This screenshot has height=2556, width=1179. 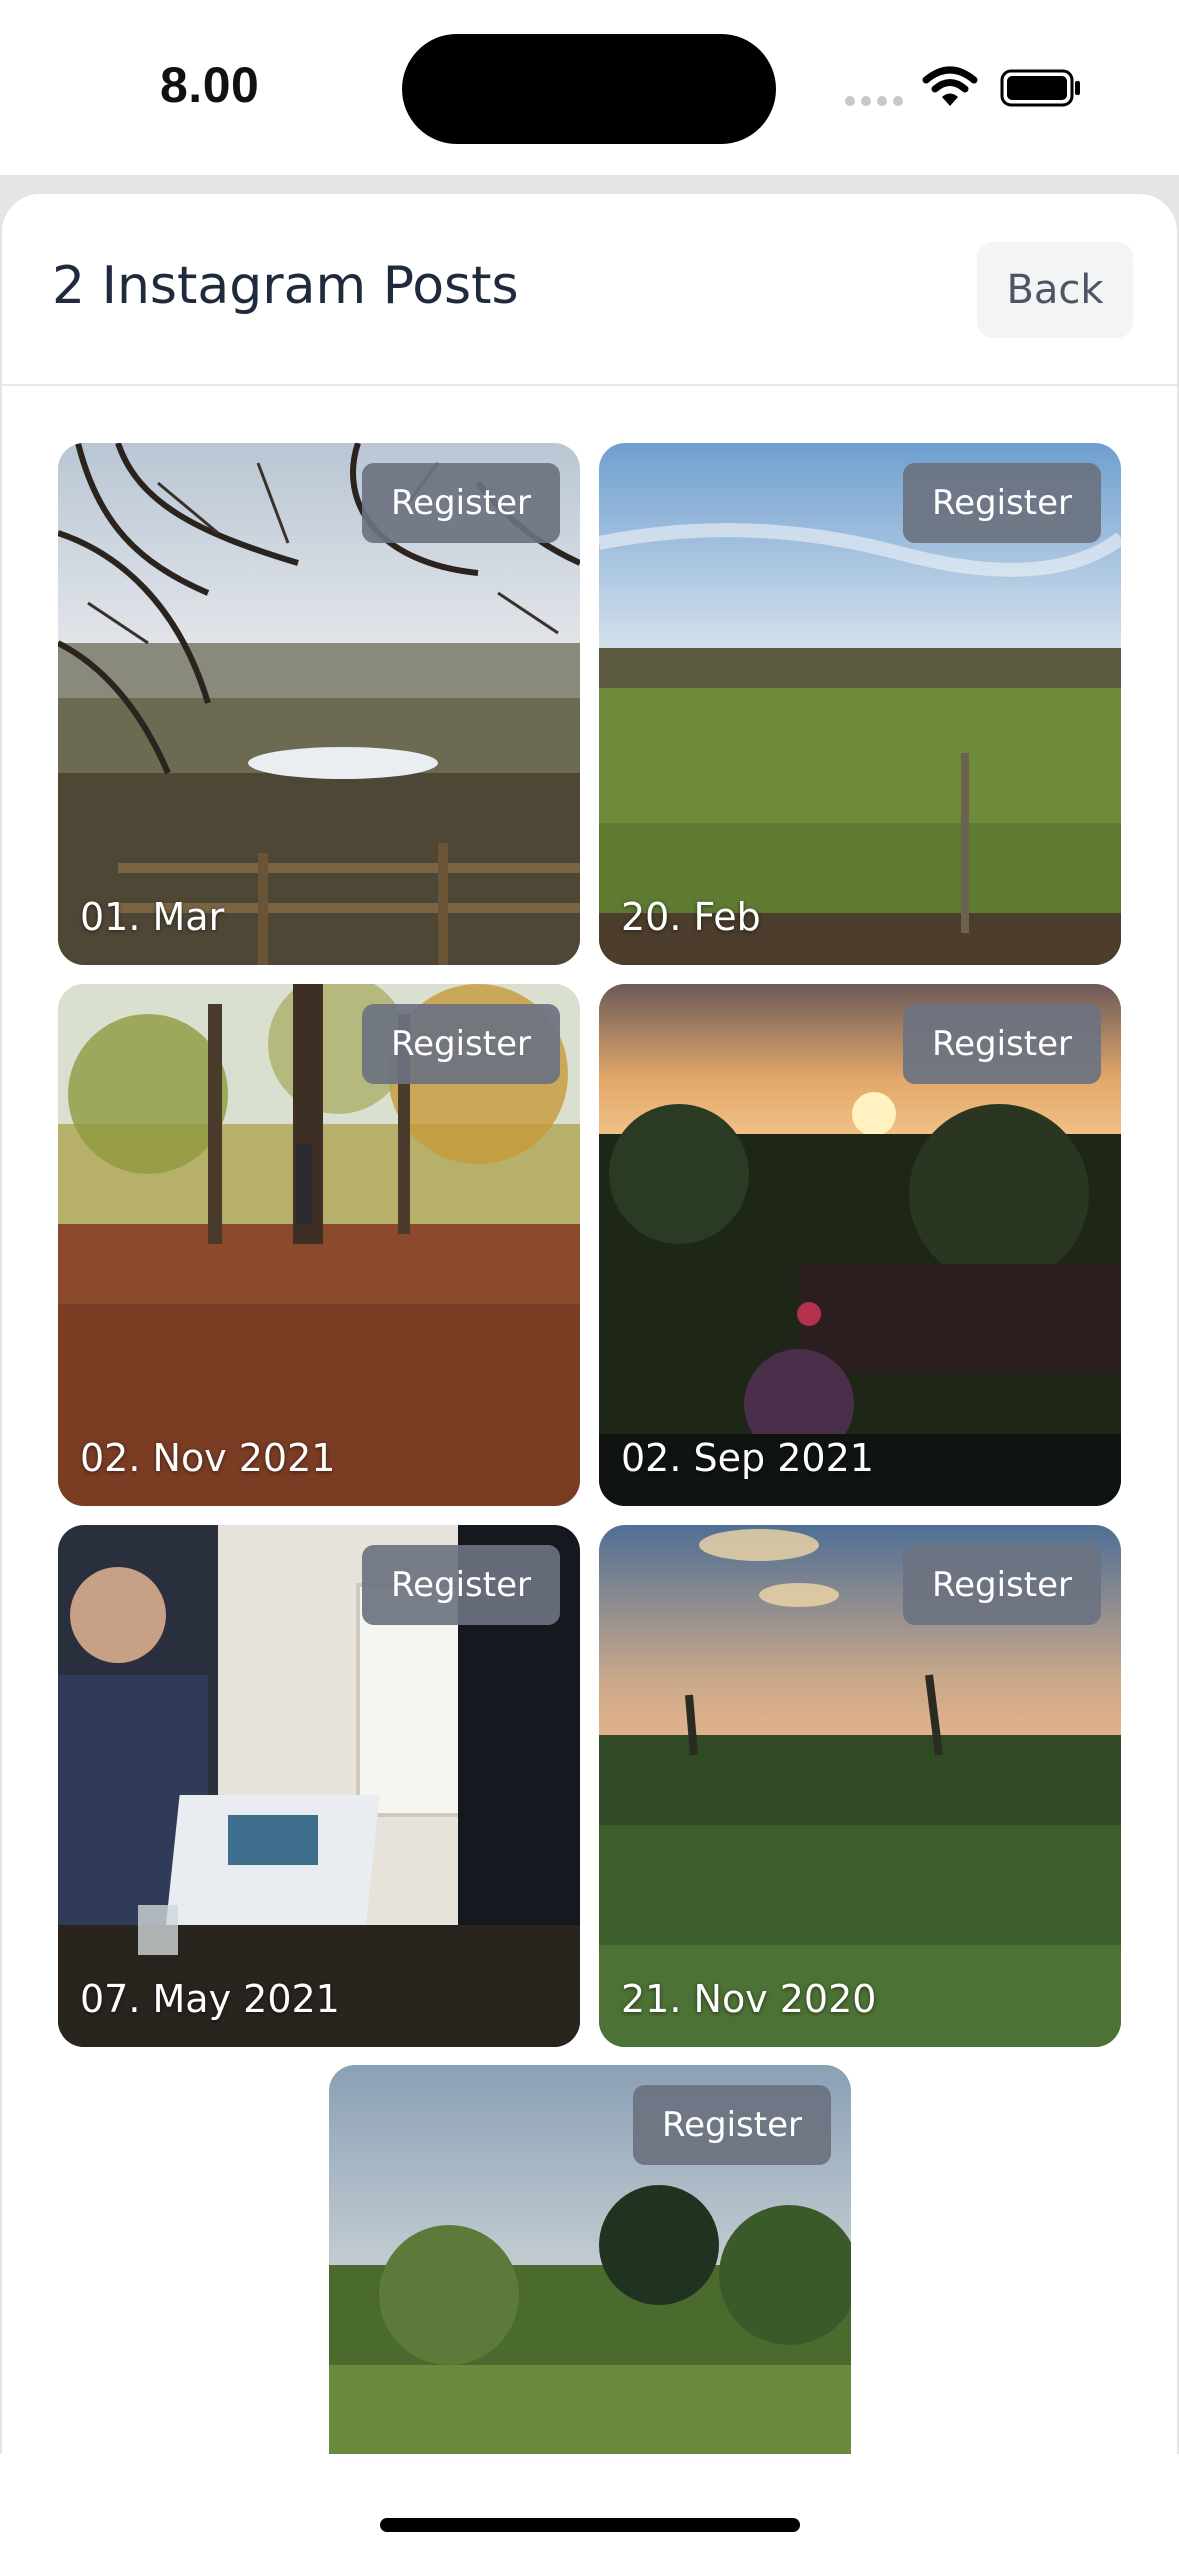 I want to click on page-title: 2 Instagram Posts, so click(x=285, y=286).